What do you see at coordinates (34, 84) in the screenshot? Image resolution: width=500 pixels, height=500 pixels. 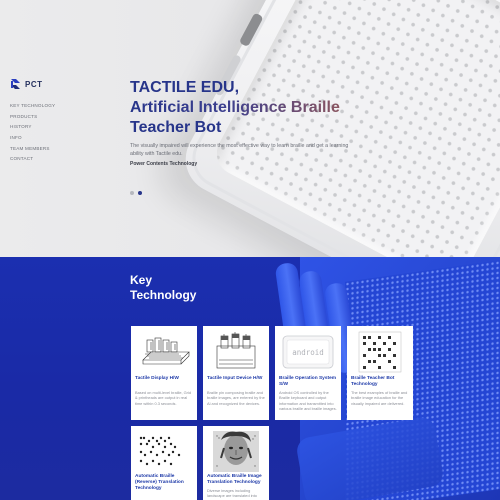 I see `logo-text: PCT` at bounding box center [34, 84].